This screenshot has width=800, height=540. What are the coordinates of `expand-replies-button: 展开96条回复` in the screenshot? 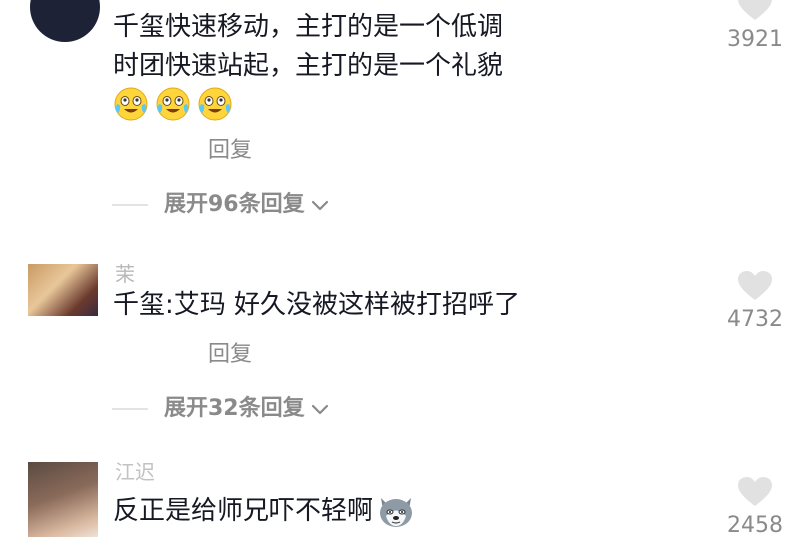 It's located at (221, 205).